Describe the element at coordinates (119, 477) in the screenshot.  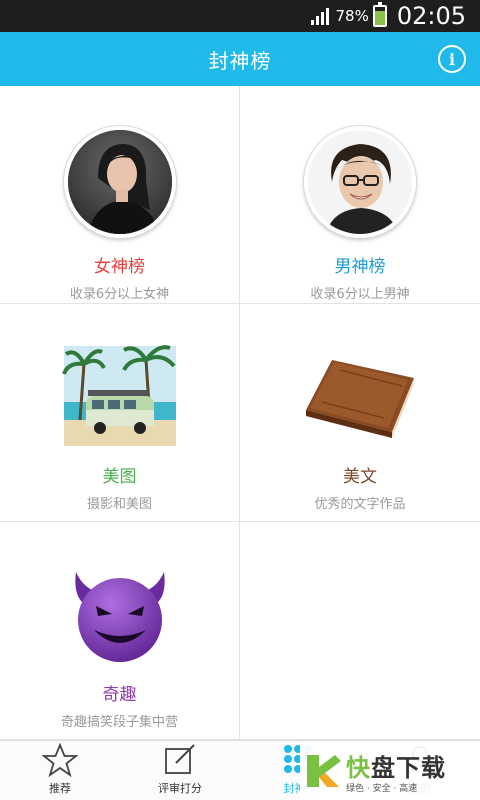
I see `category-title: 美图` at that location.